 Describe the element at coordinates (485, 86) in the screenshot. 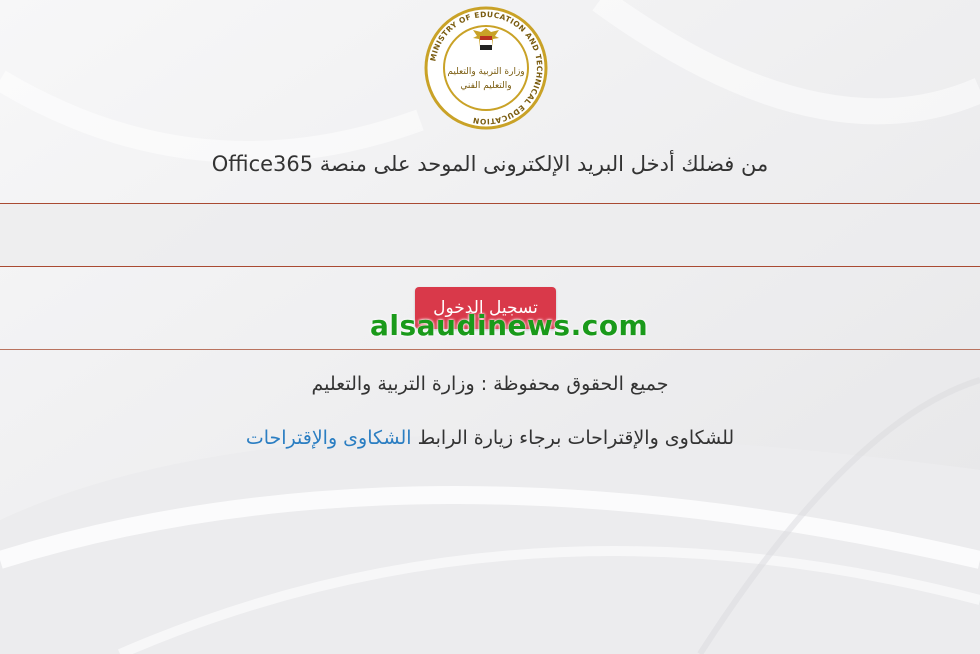

I see `seal-inner-text-bottom: والتعليم الفني` at that location.